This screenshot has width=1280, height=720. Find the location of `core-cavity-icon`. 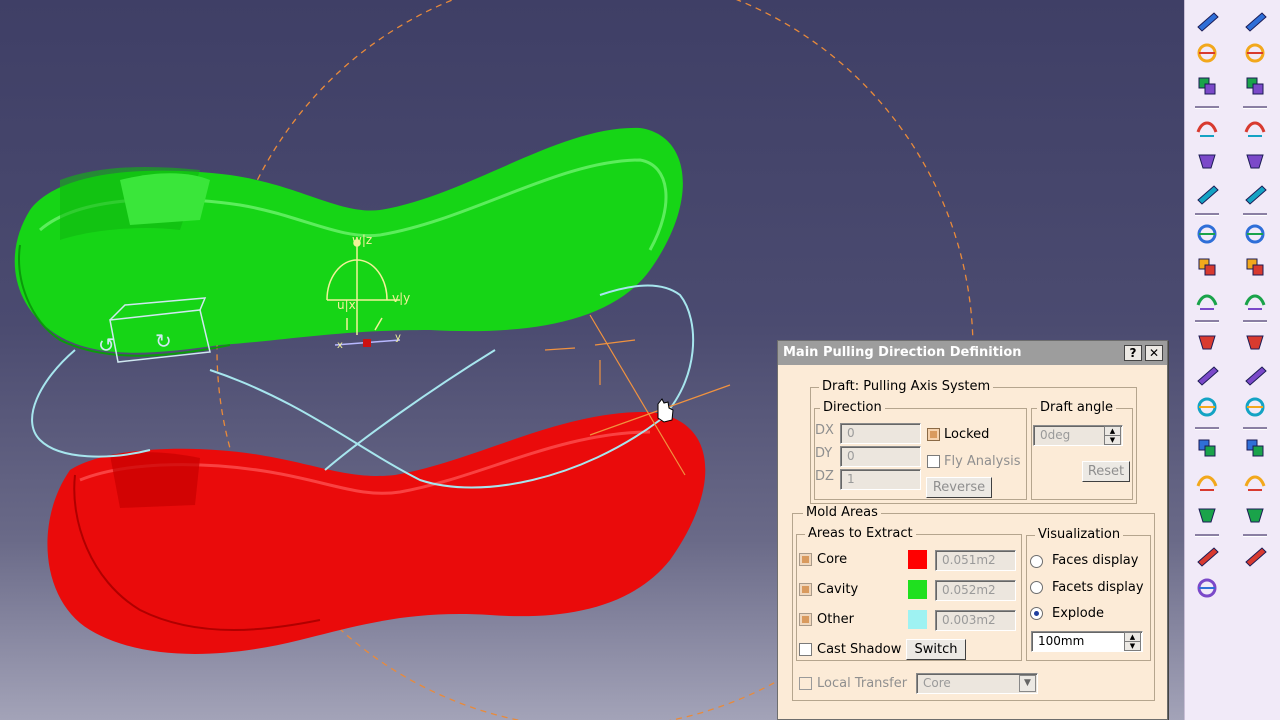

core-cavity-icon is located at coordinates (1207, 267).